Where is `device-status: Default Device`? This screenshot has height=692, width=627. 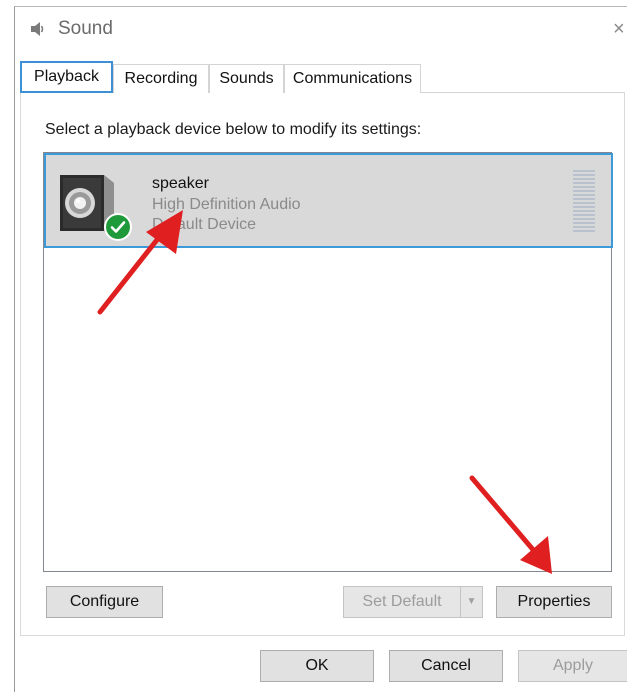 device-status: Default Device is located at coordinates (204, 224).